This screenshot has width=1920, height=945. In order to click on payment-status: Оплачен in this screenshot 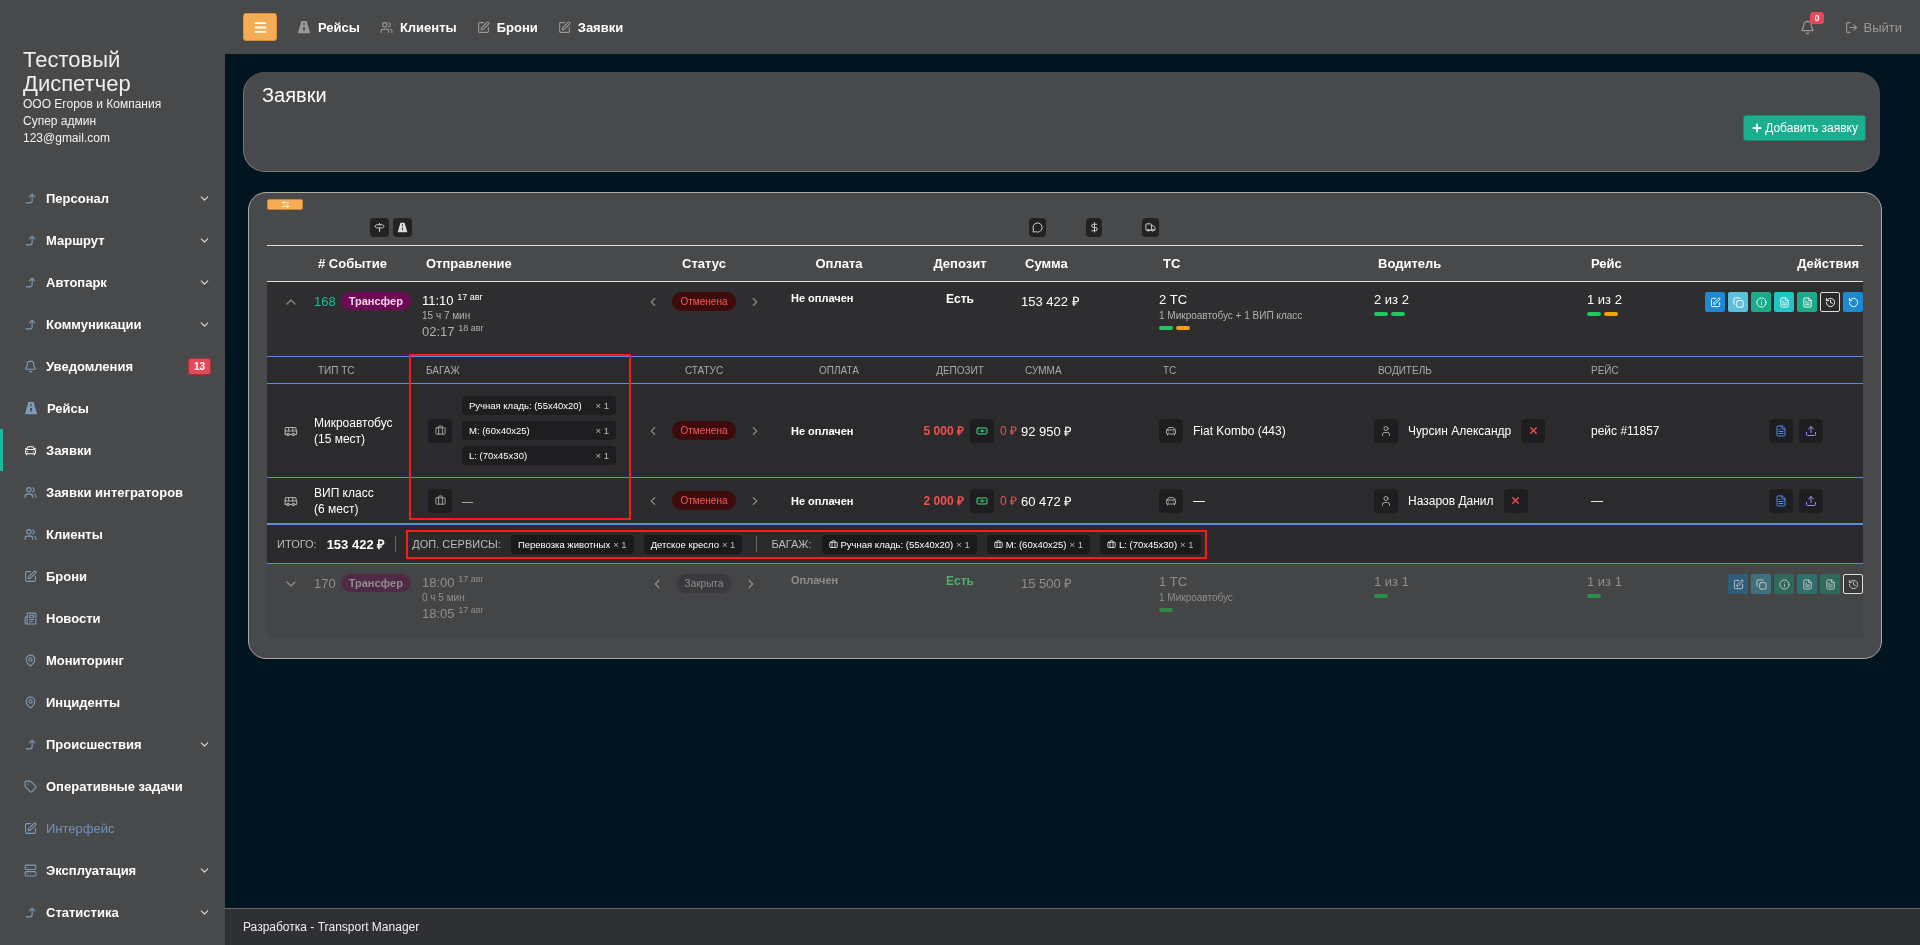, I will do `click(815, 580)`.